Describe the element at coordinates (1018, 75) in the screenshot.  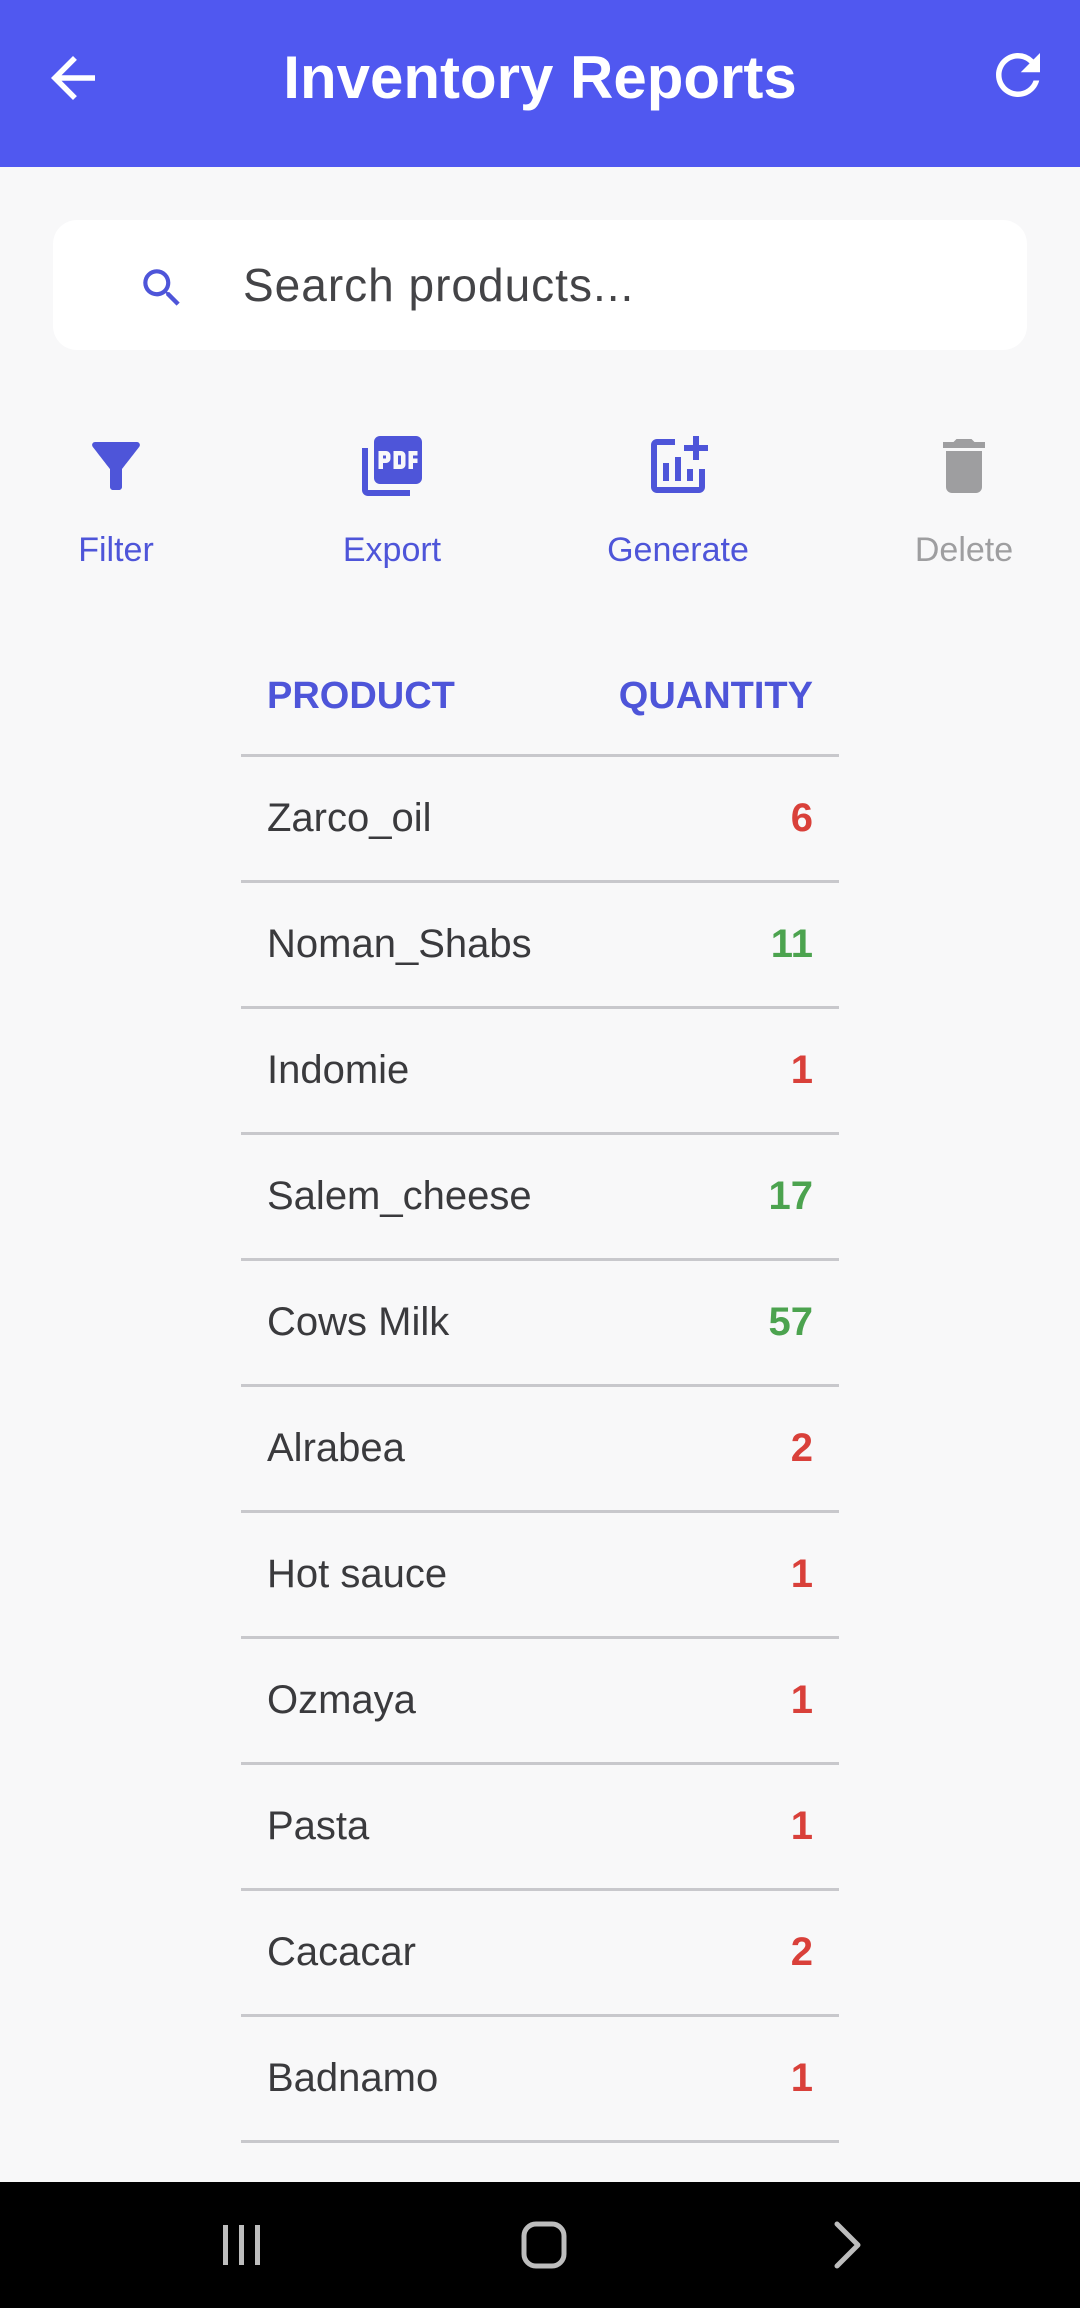
I see `refresh-icon` at that location.